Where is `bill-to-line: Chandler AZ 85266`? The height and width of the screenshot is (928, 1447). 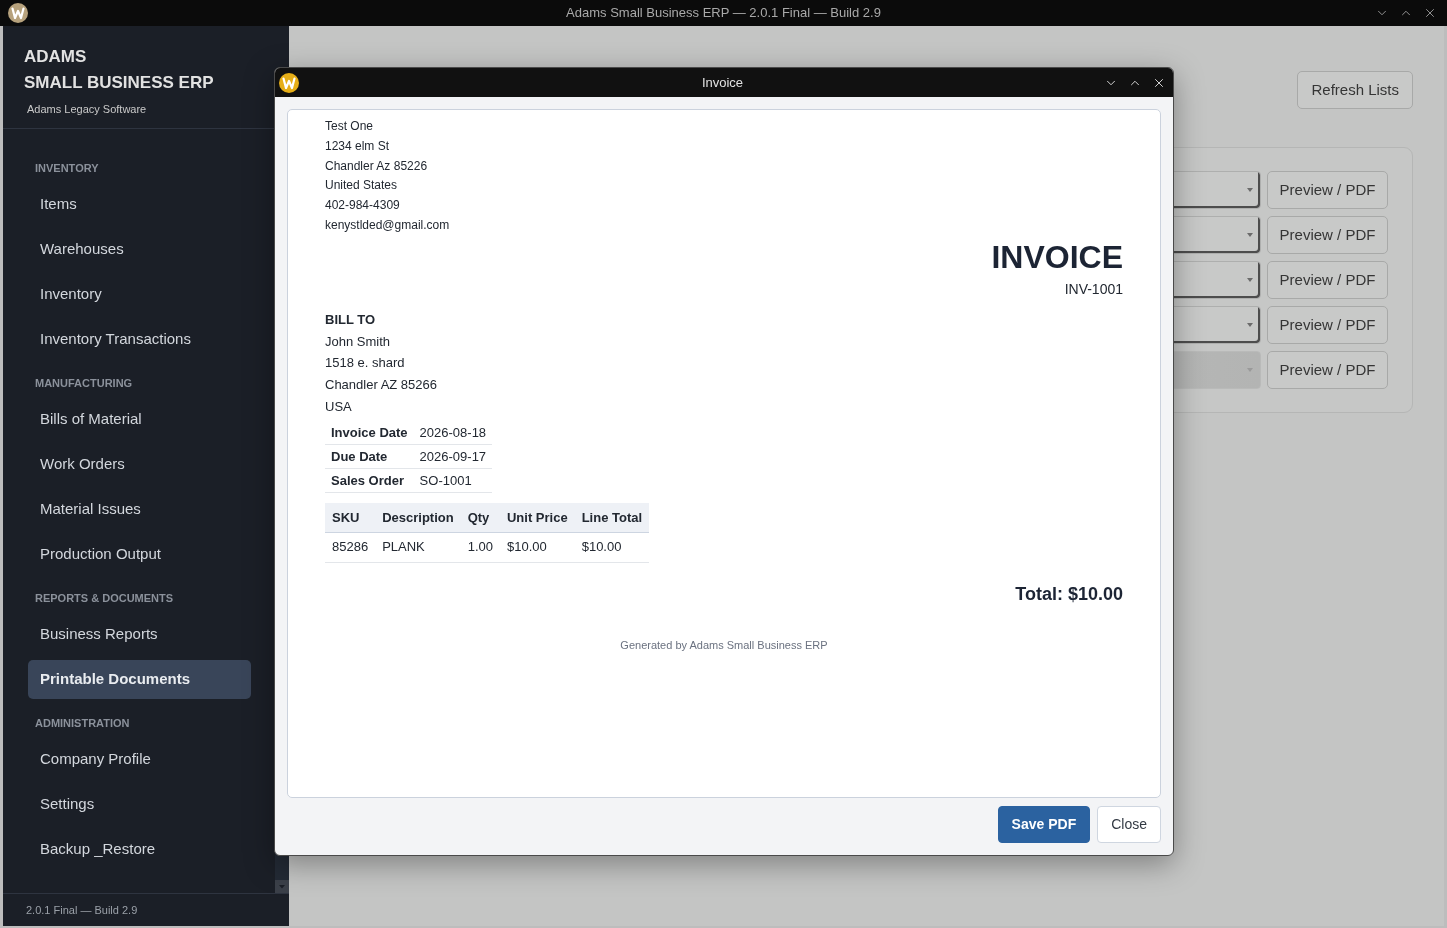 bill-to-line: Chandler AZ 85266 is located at coordinates (381, 385).